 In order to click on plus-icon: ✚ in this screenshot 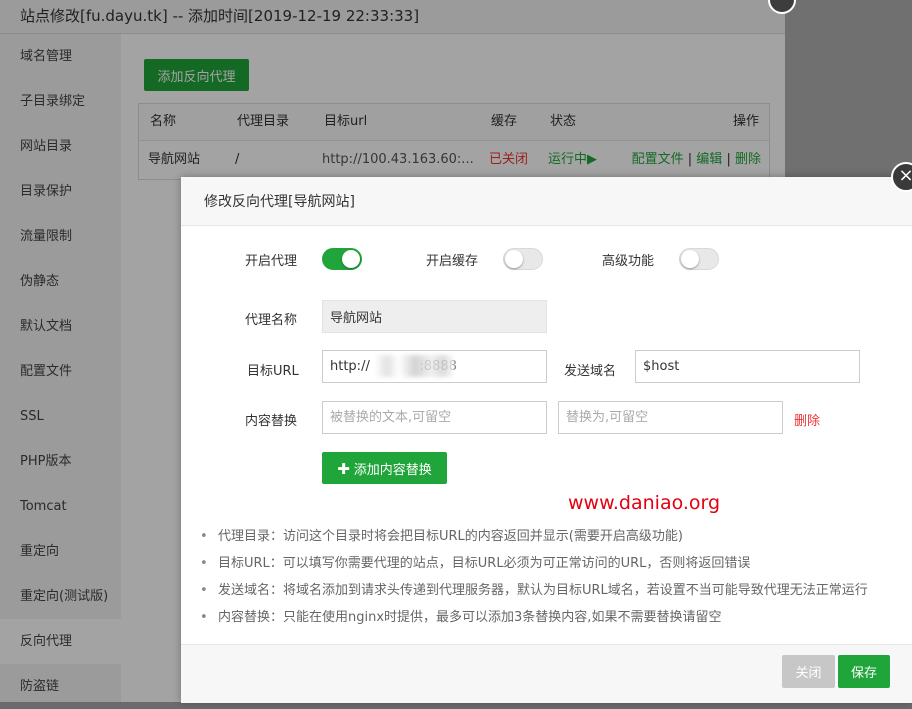, I will do `click(343, 468)`.